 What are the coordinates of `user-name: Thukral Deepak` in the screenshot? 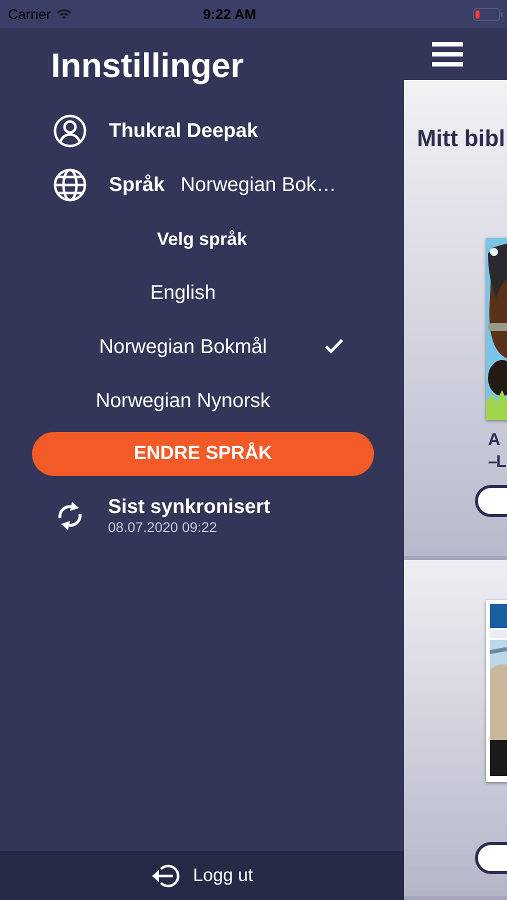 It's located at (183, 131).